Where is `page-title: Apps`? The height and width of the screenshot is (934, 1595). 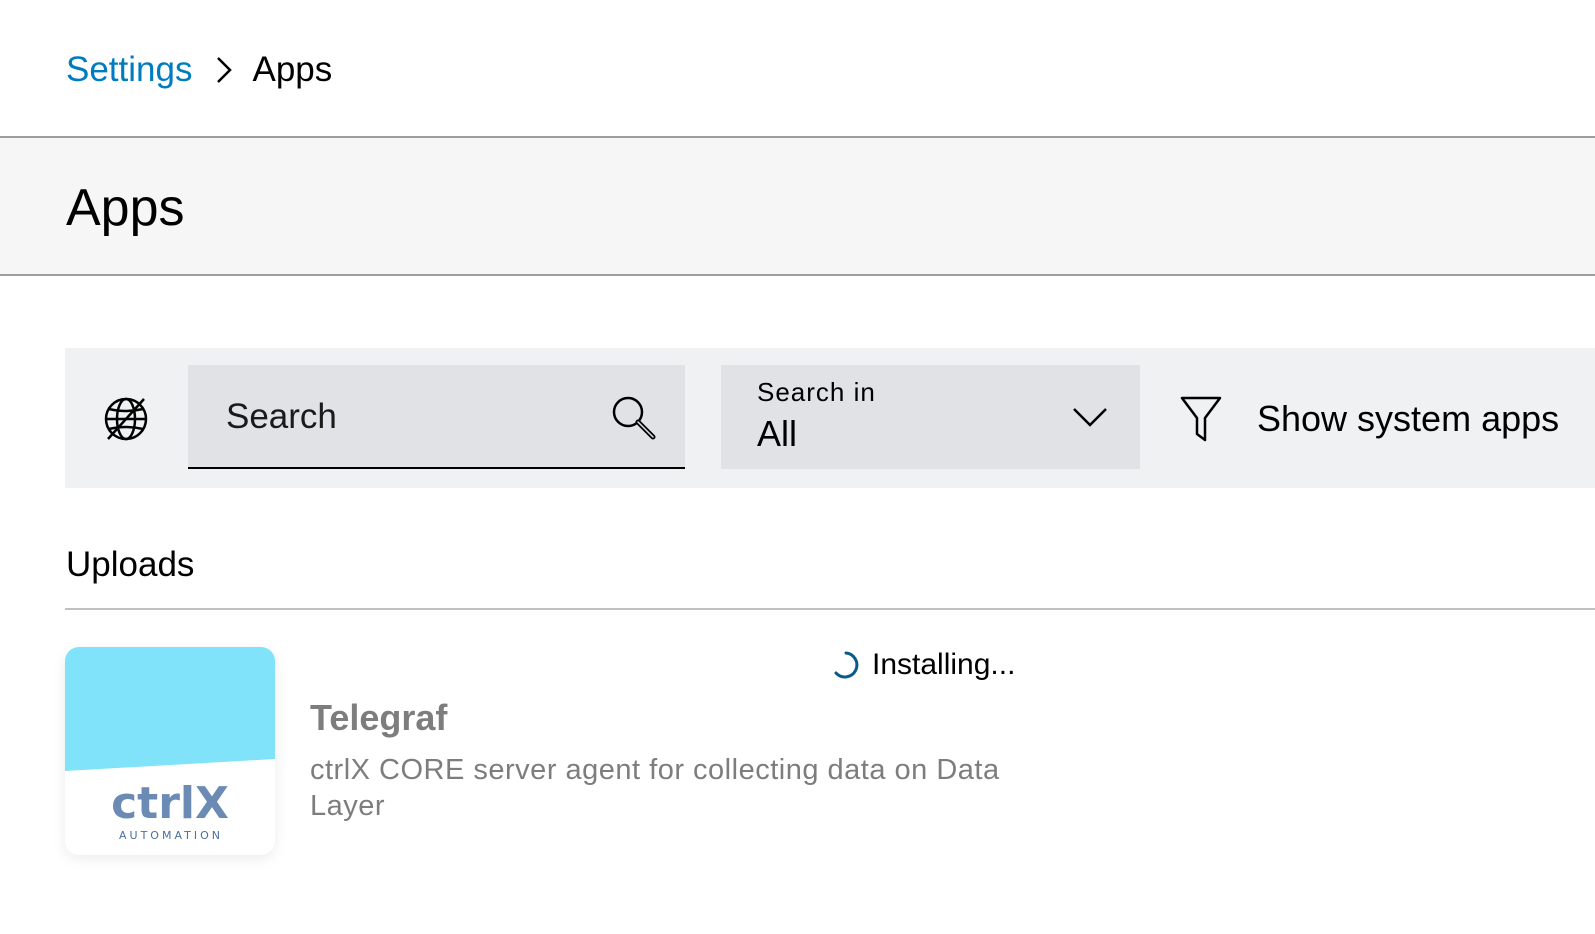
page-title: Apps is located at coordinates (125, 208).